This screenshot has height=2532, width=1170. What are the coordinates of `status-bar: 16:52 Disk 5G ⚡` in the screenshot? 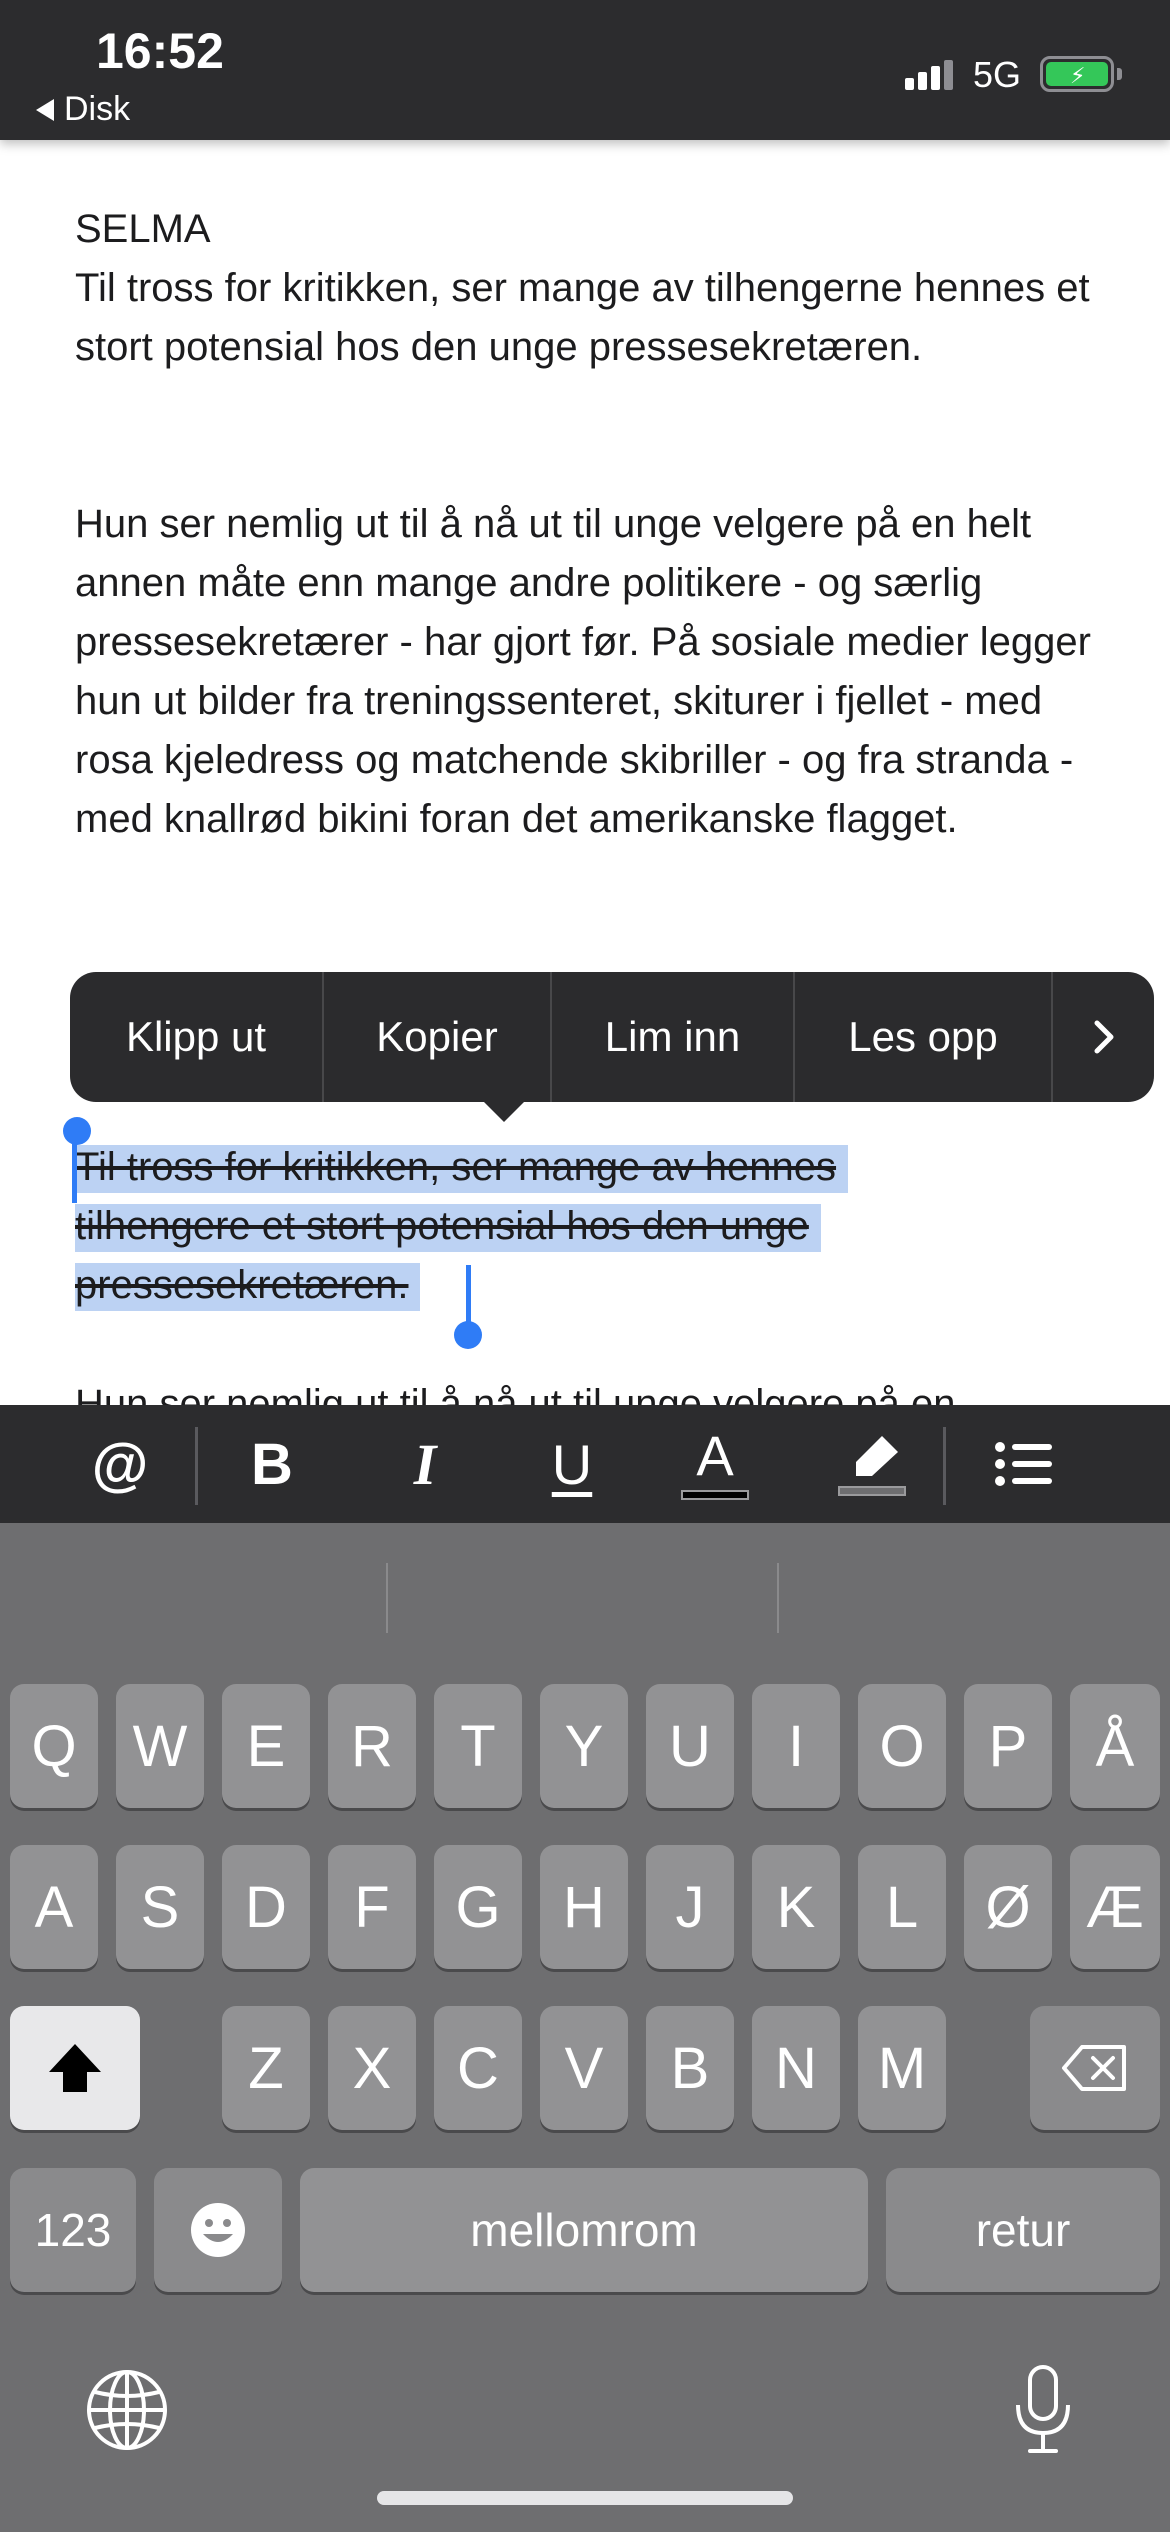 It's located at (585, 70).